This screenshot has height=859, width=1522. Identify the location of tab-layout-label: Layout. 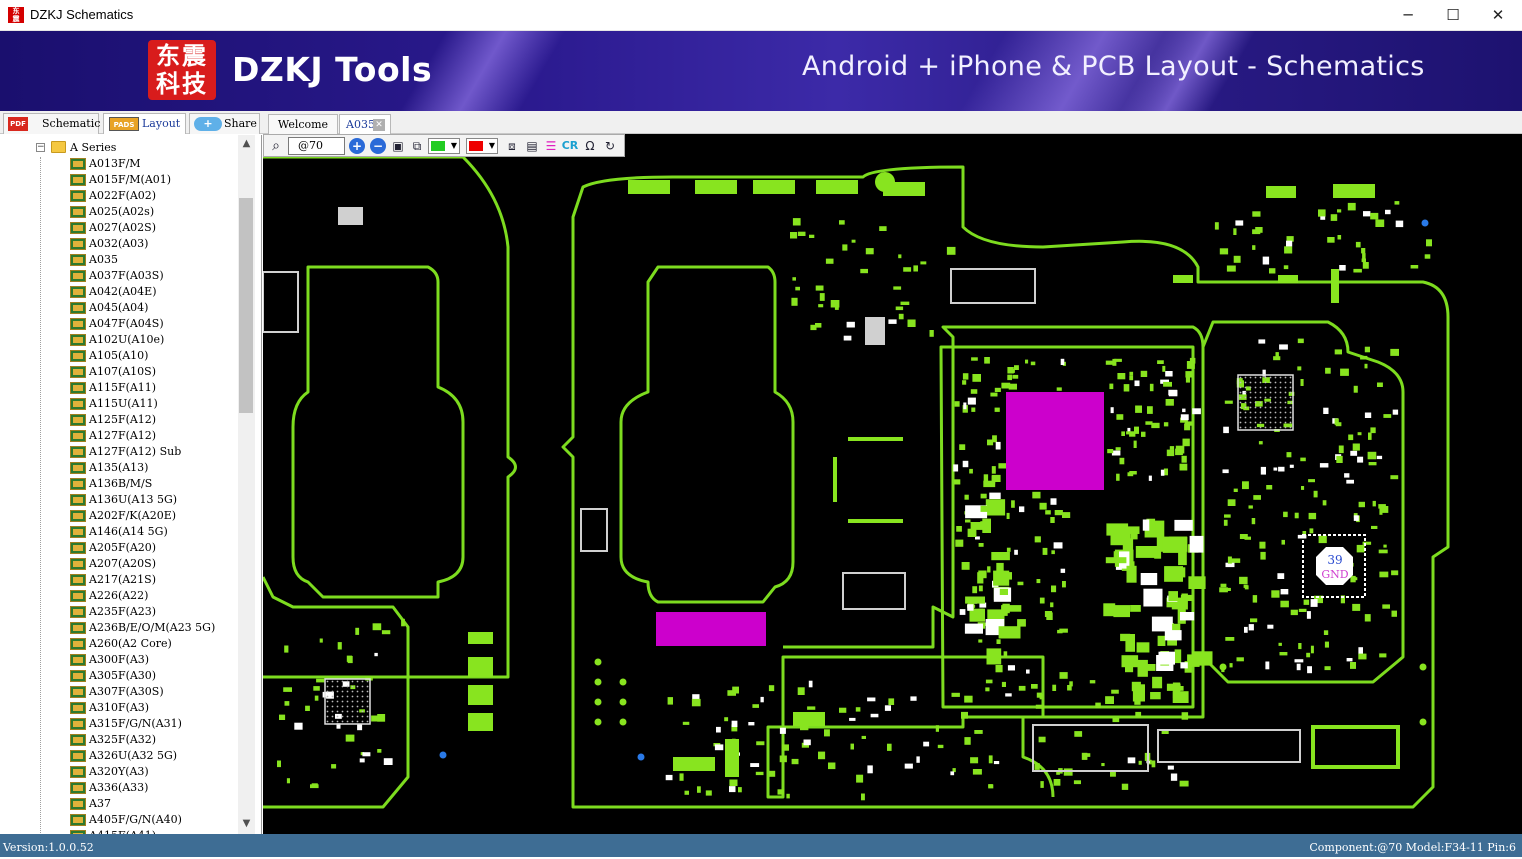
(161, 123).